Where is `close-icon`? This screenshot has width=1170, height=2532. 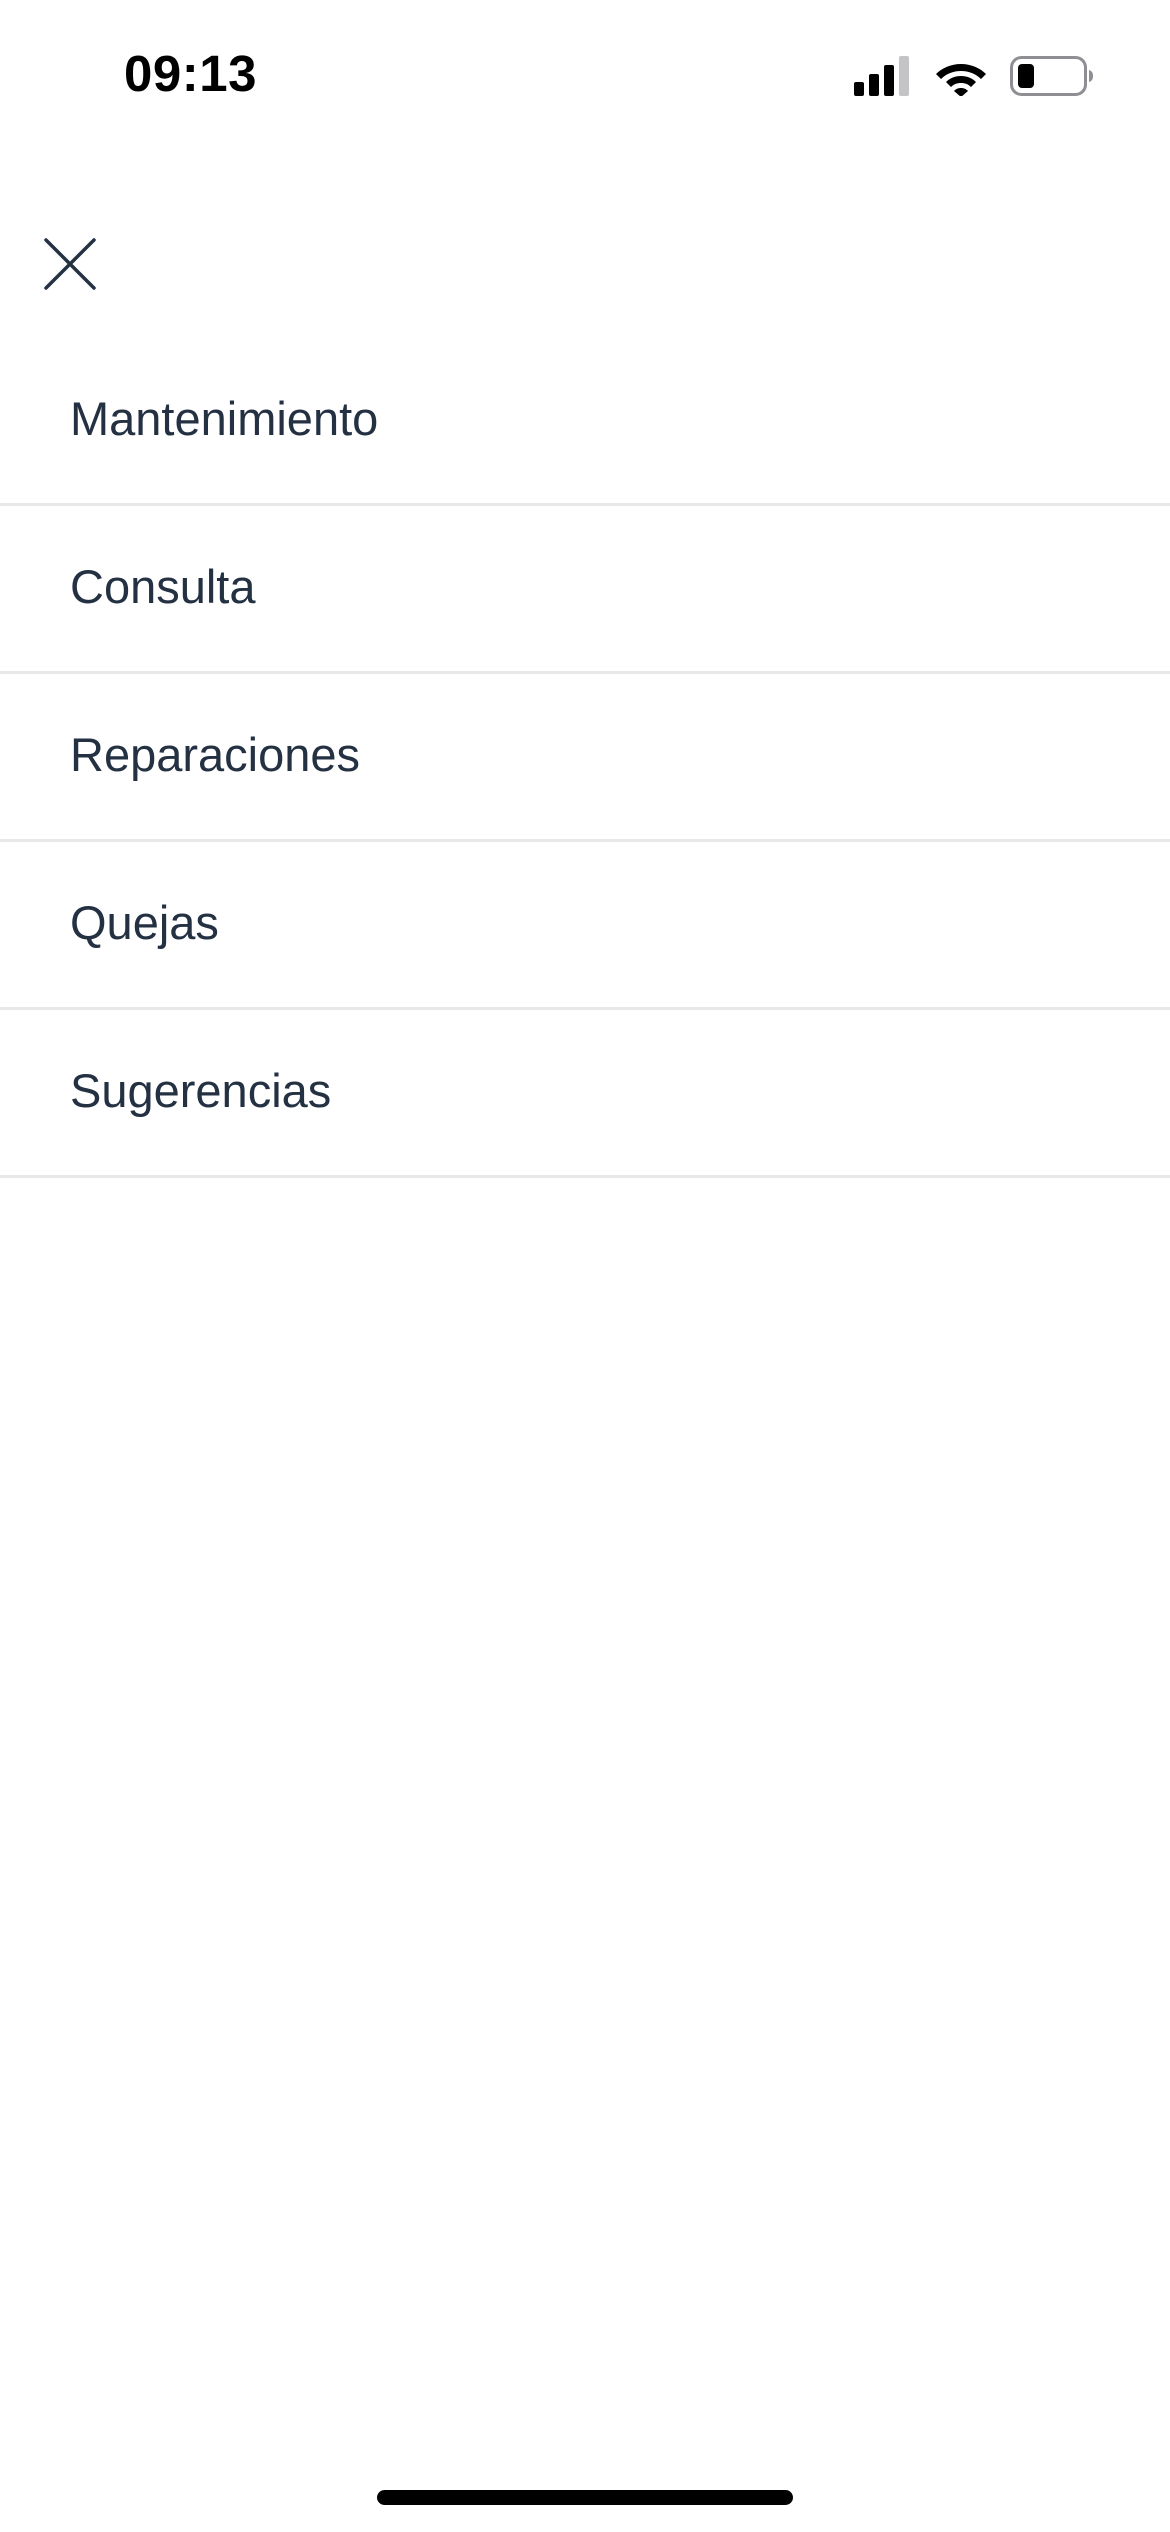 close-icon is located at coordinates (70, 266).